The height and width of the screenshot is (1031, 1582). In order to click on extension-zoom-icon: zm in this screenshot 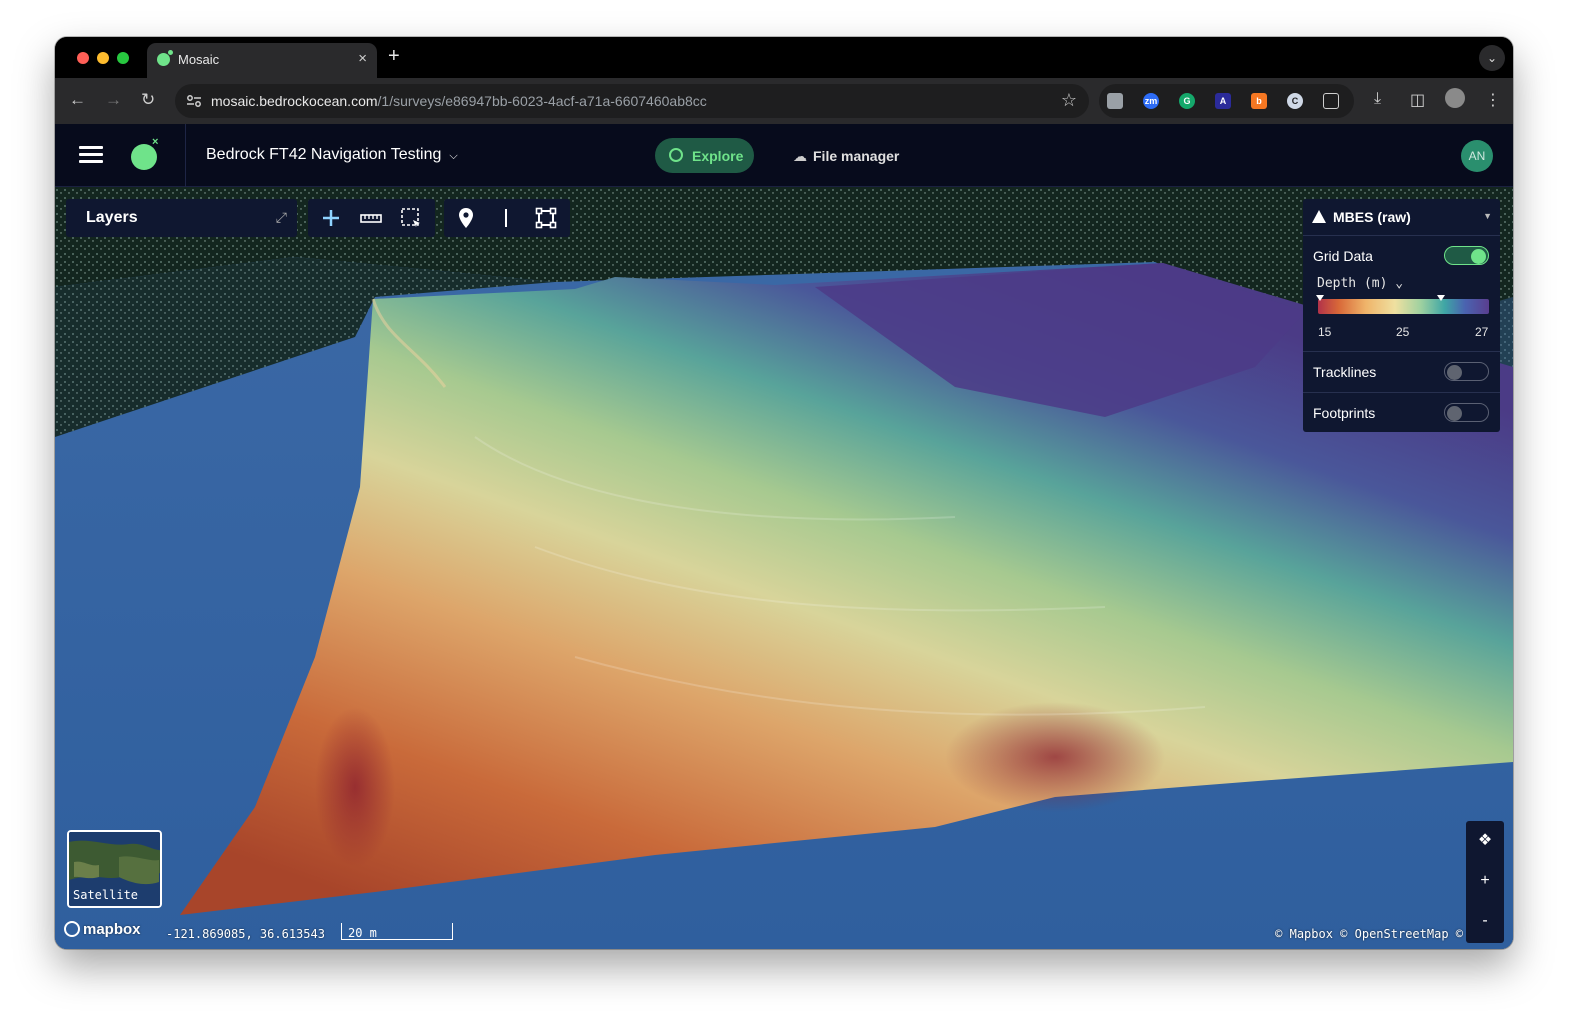, I will do `click(1151, 101)`.